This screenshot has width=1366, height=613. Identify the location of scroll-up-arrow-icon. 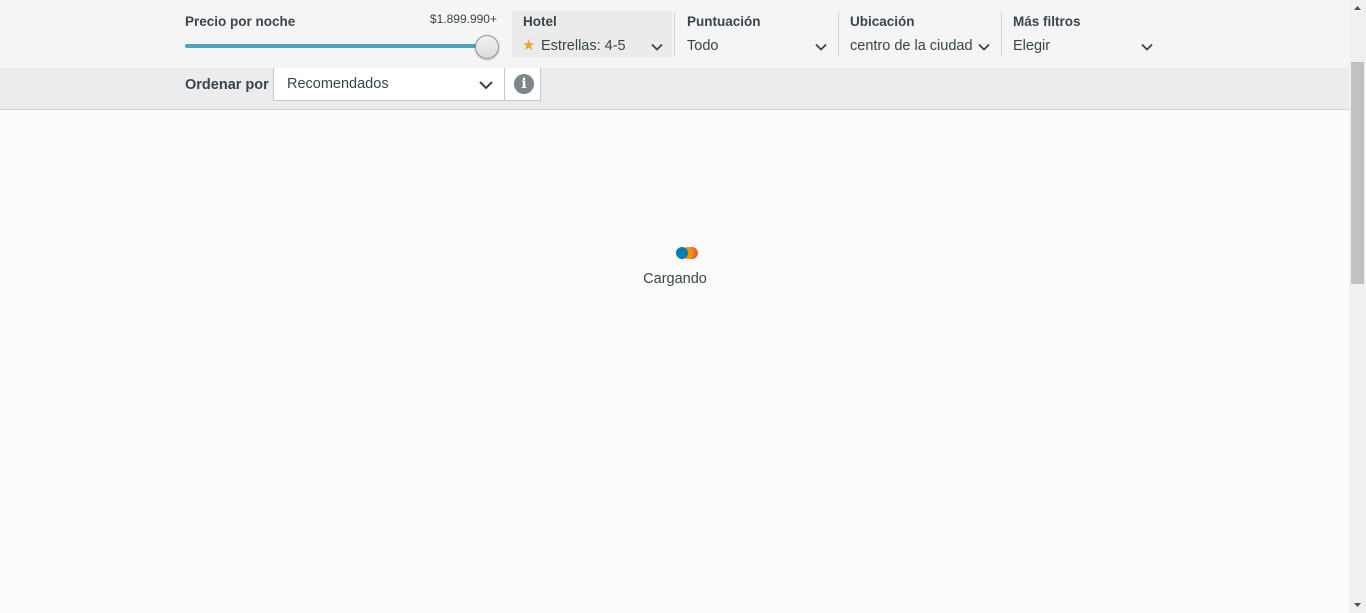
(1357, 8).